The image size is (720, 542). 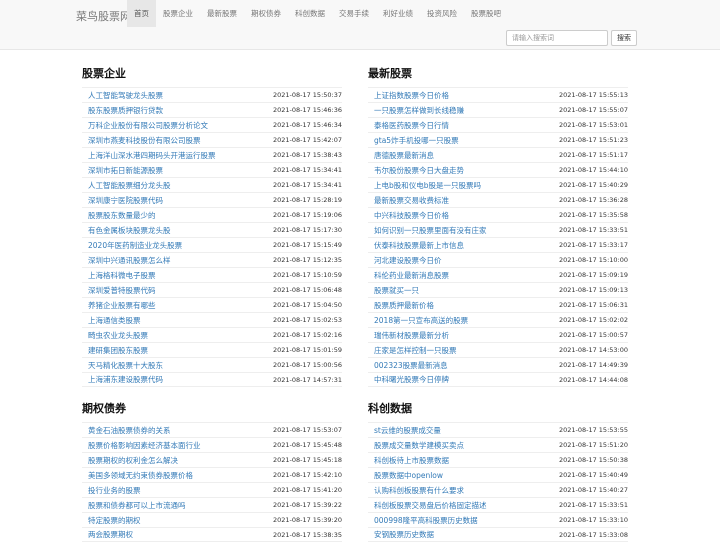 What do you see at coordinates (407, 430) in the screenshot?
I see `article-link: st云维的股票成交量` at bounding box center [407, 430].